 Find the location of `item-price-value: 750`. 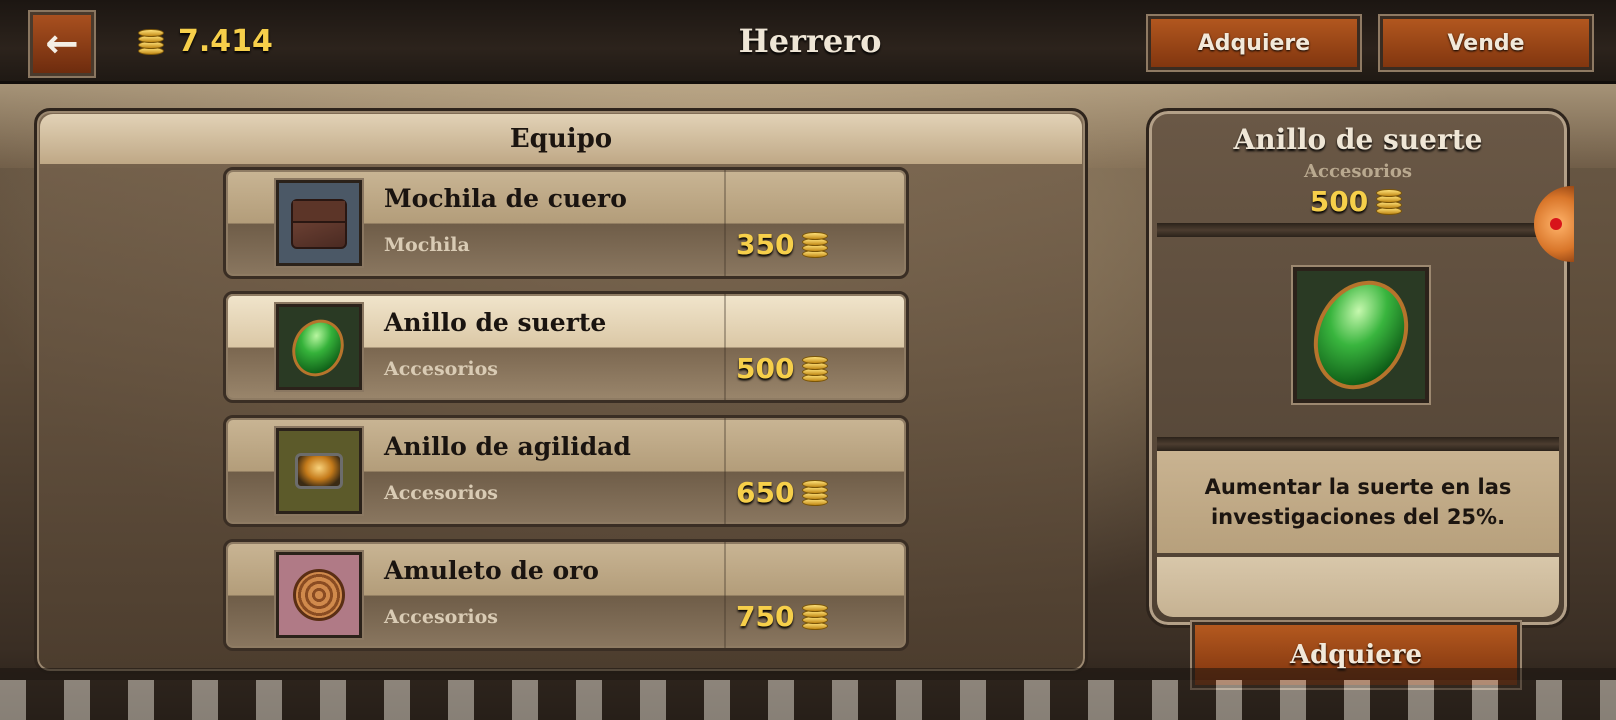

item-price-value: 750 is located at coordinates (765, 616).